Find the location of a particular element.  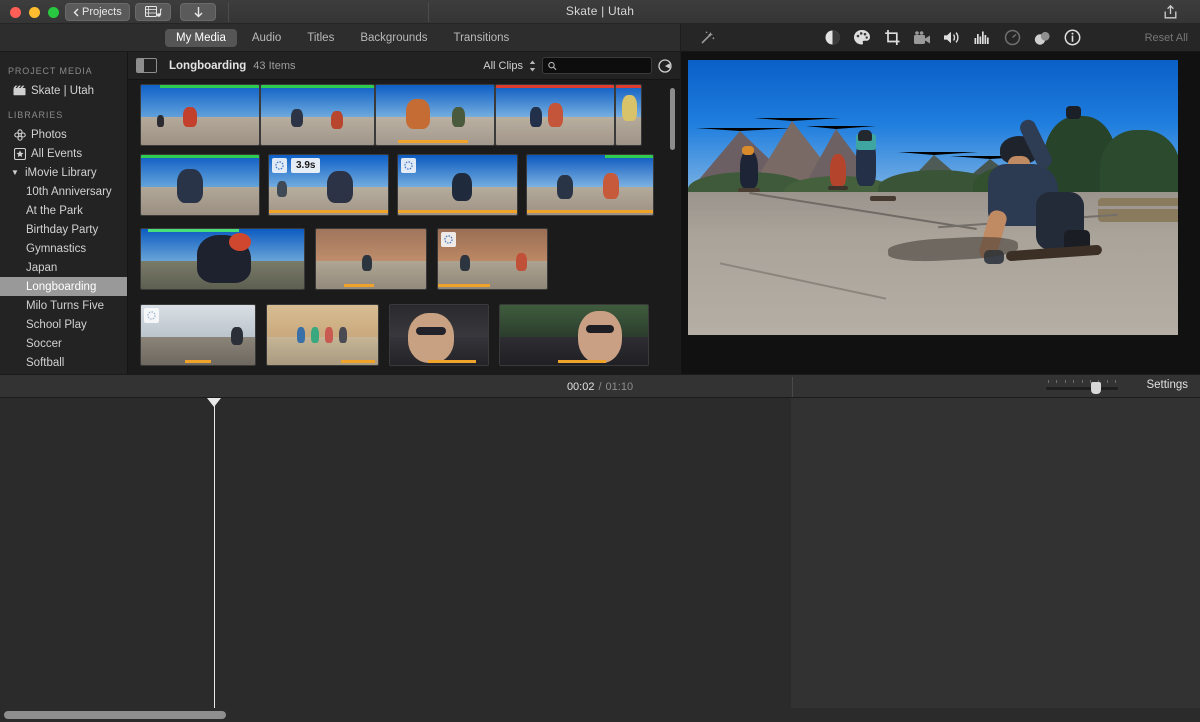

tab-backgrounds: Backgrounds is located at coordinates (393, 38).